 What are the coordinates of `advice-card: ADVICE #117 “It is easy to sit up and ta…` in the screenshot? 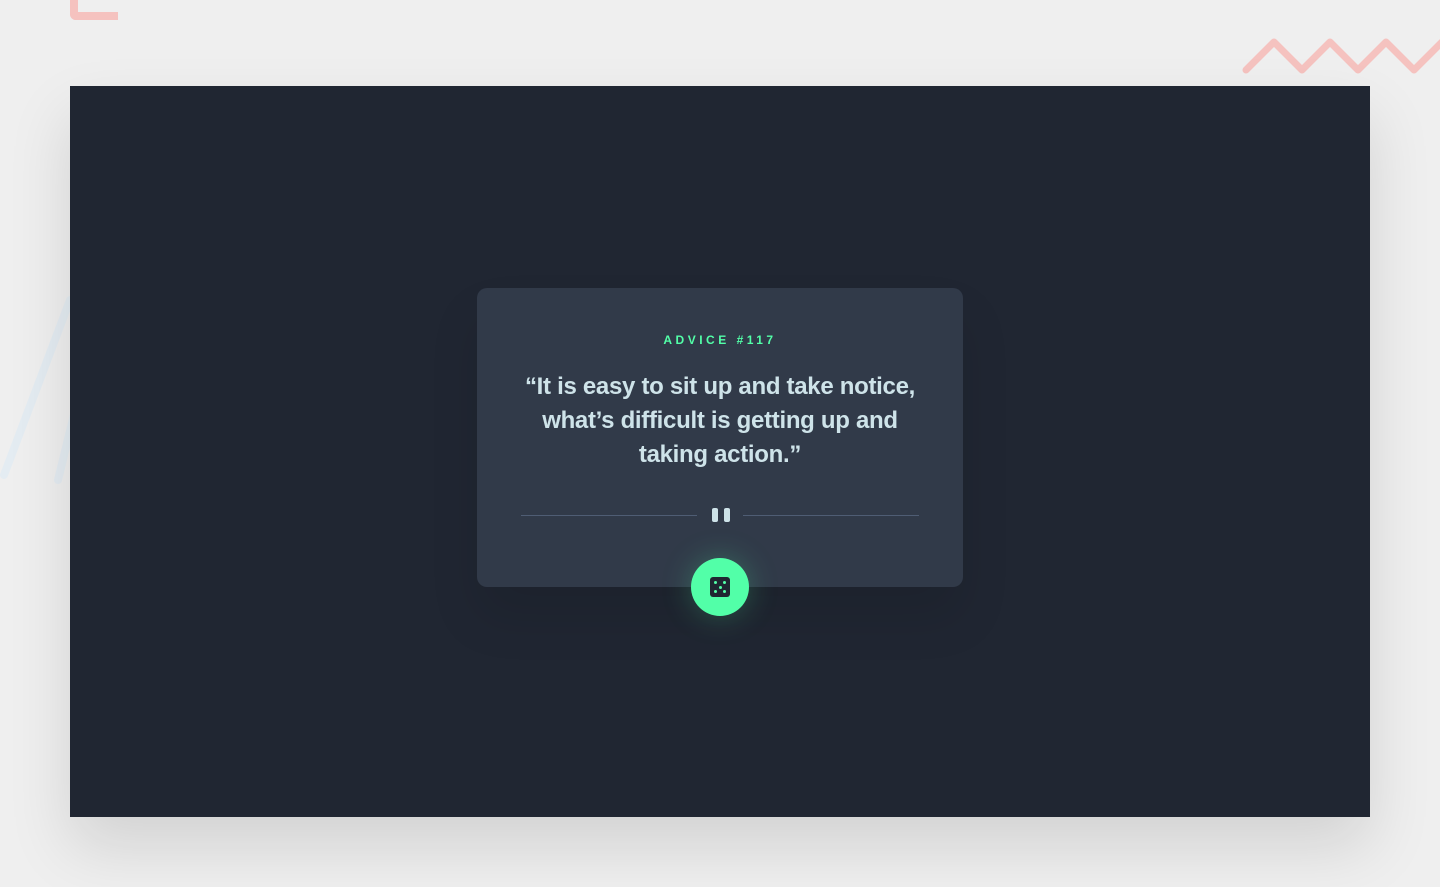 It's located at (720, 452).